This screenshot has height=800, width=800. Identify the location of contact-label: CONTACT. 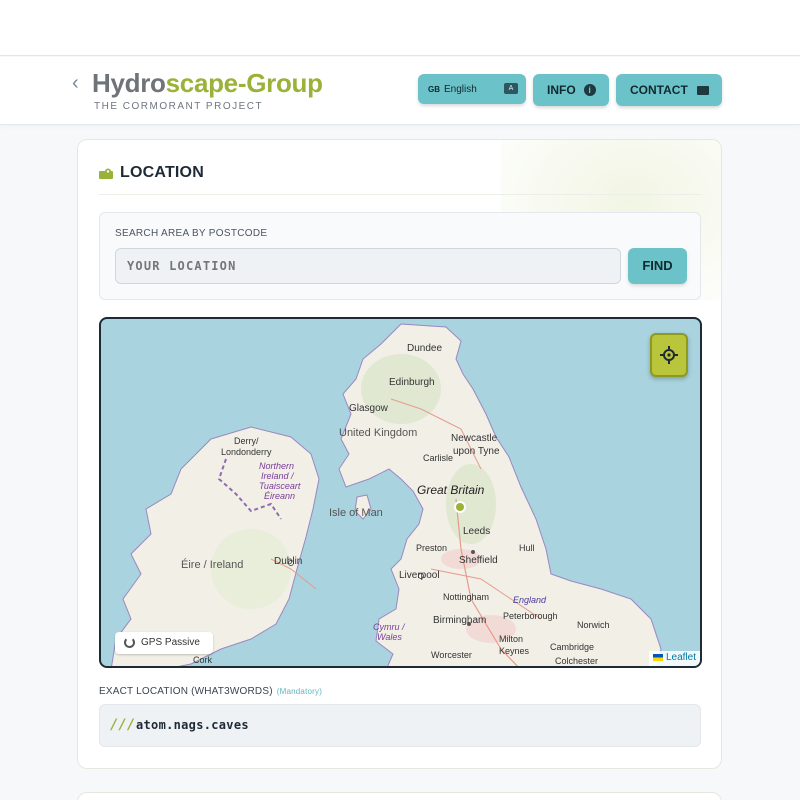
(659, 90).